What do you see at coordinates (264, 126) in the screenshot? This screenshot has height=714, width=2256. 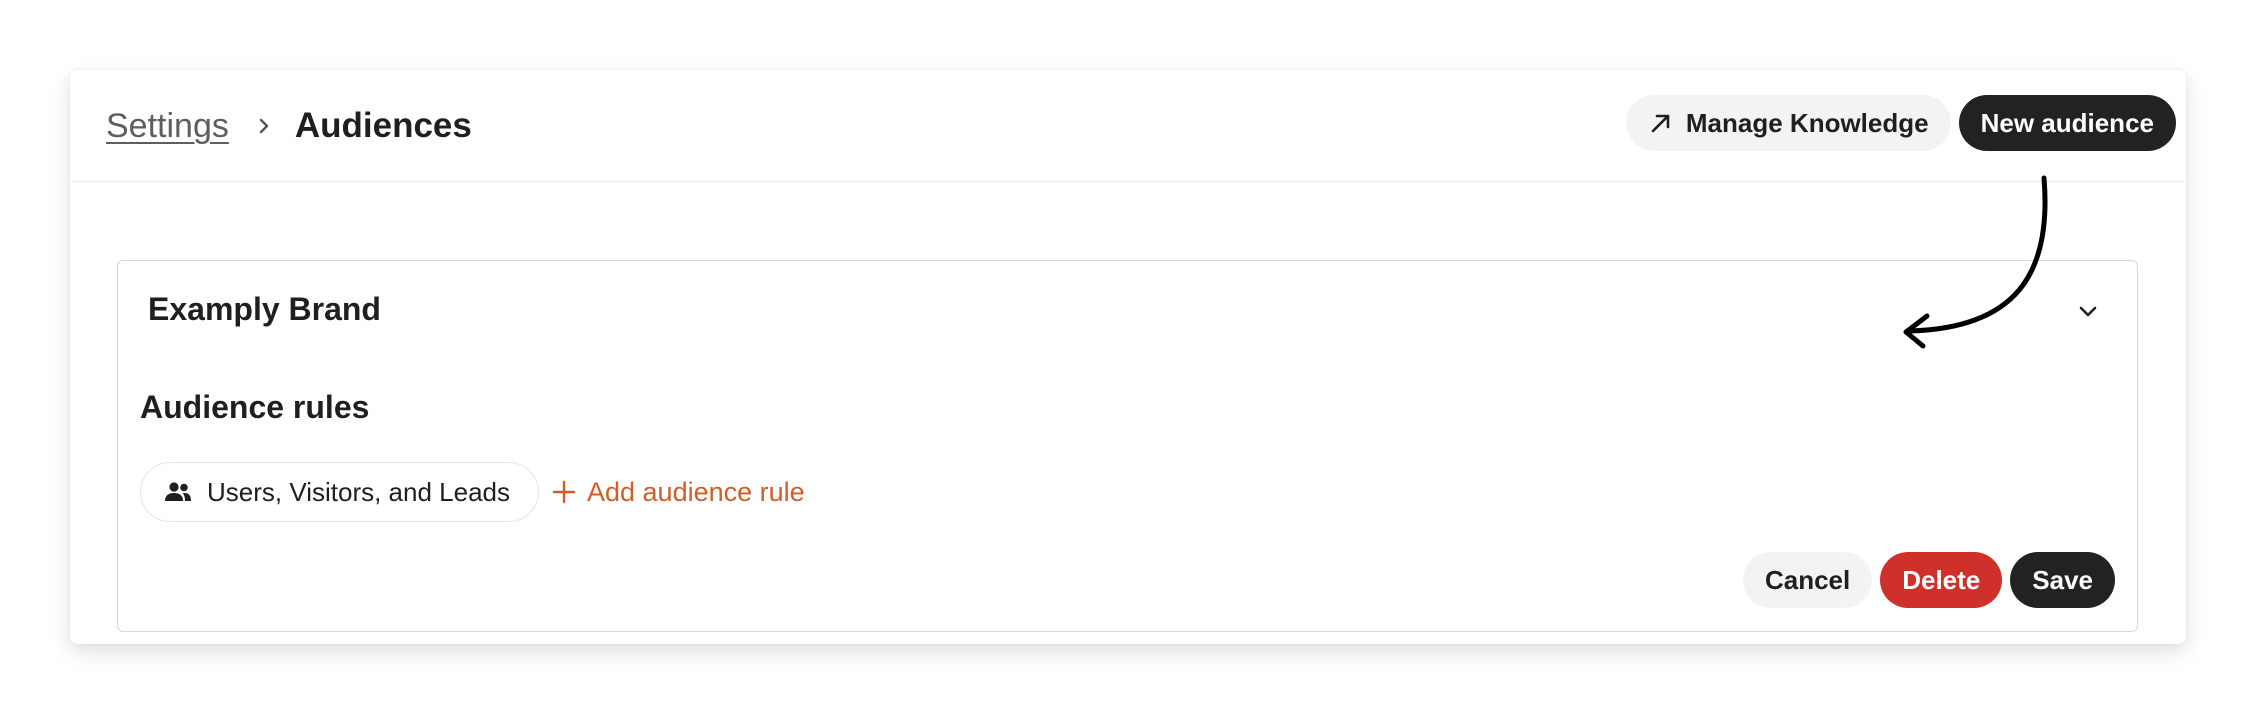 I see `chevron-right-icon` at bounding box center [264, 126].